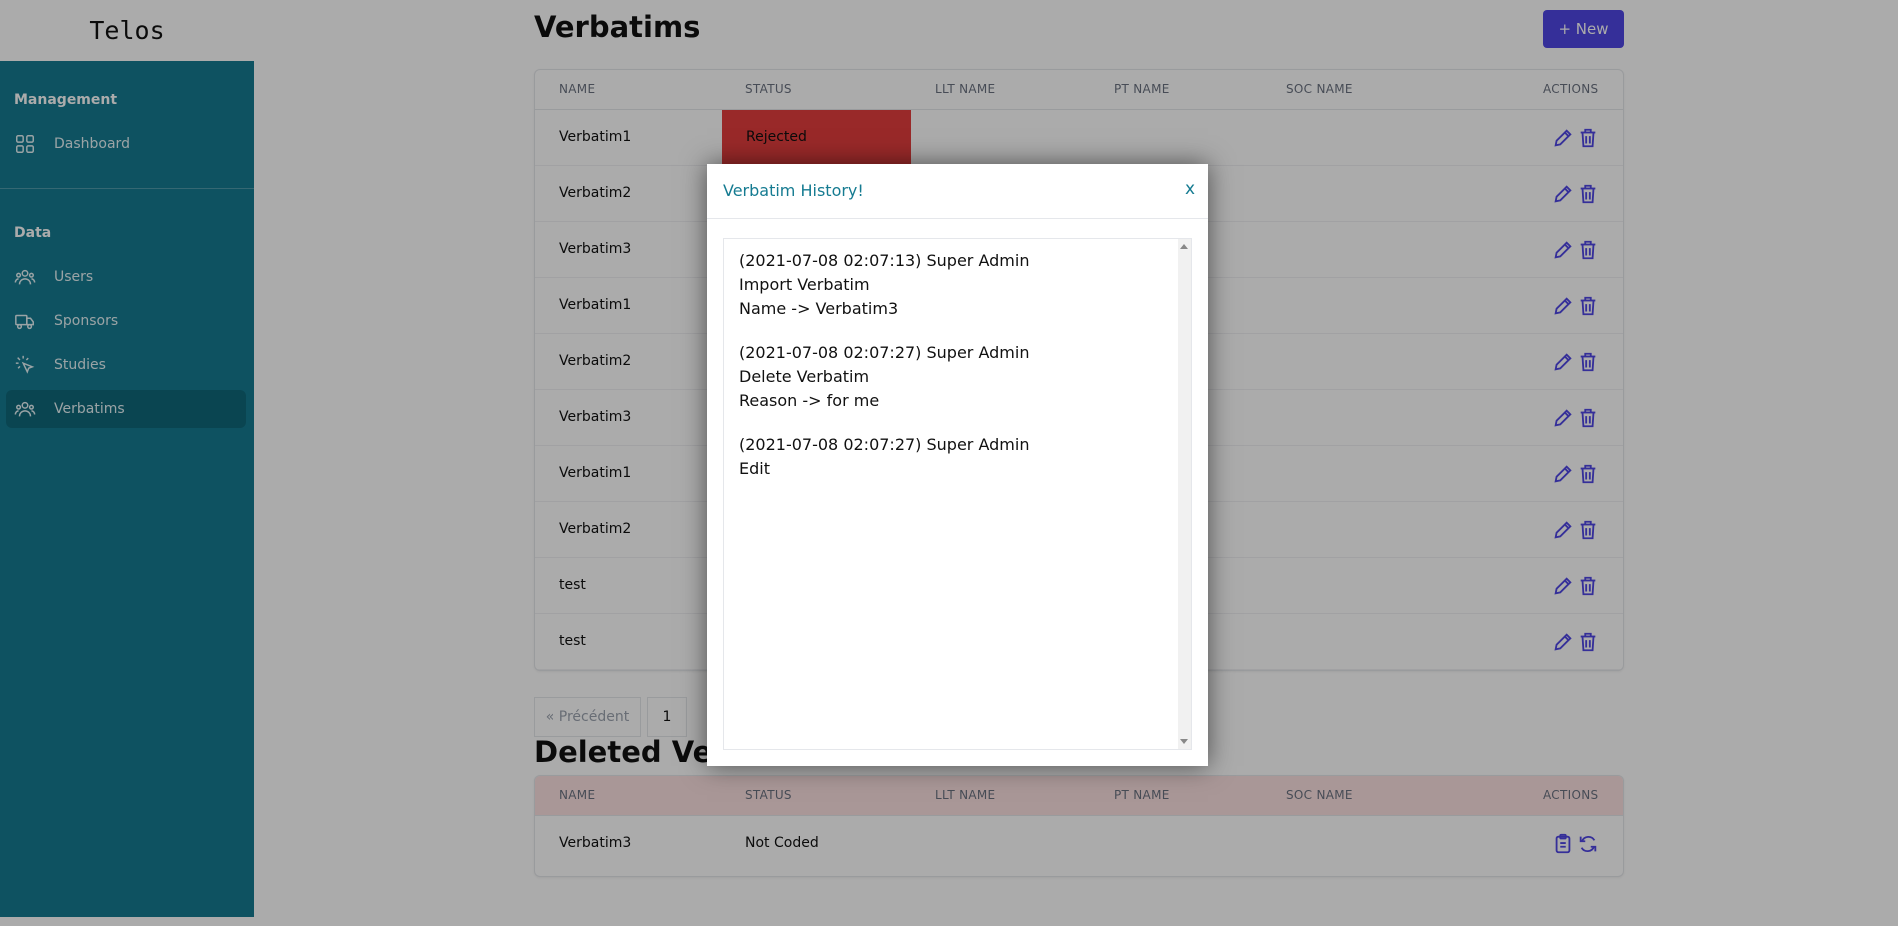  What do you see at coordinates (754, 468) in the screenshot?
I see `history-entry-line: Edit` at bounding box center [754, 468].